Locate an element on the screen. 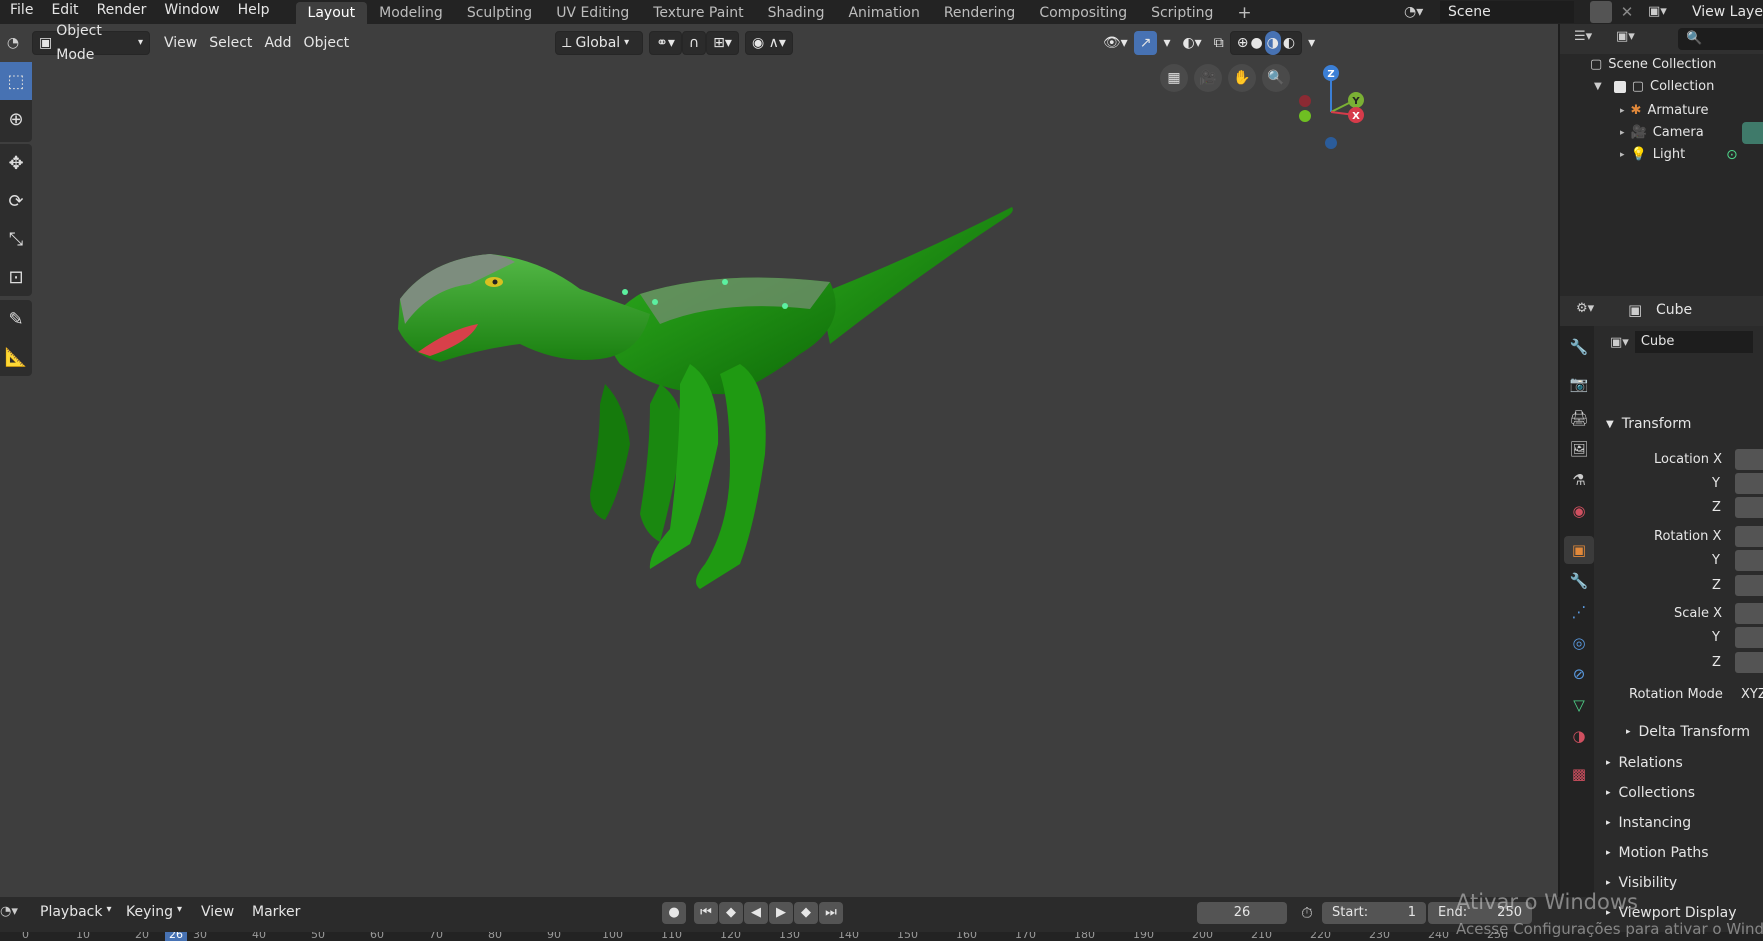 This screenshot has height=941, width=1763. data-tab-icon: ▽ is located at coordinates (1579, 705).